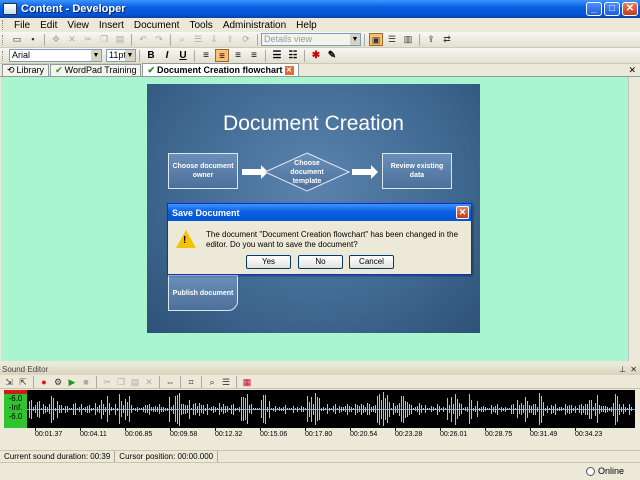 This screenshot has height=480, width=640. I want to click on crop-icon: ⌗, so click(191, 382).